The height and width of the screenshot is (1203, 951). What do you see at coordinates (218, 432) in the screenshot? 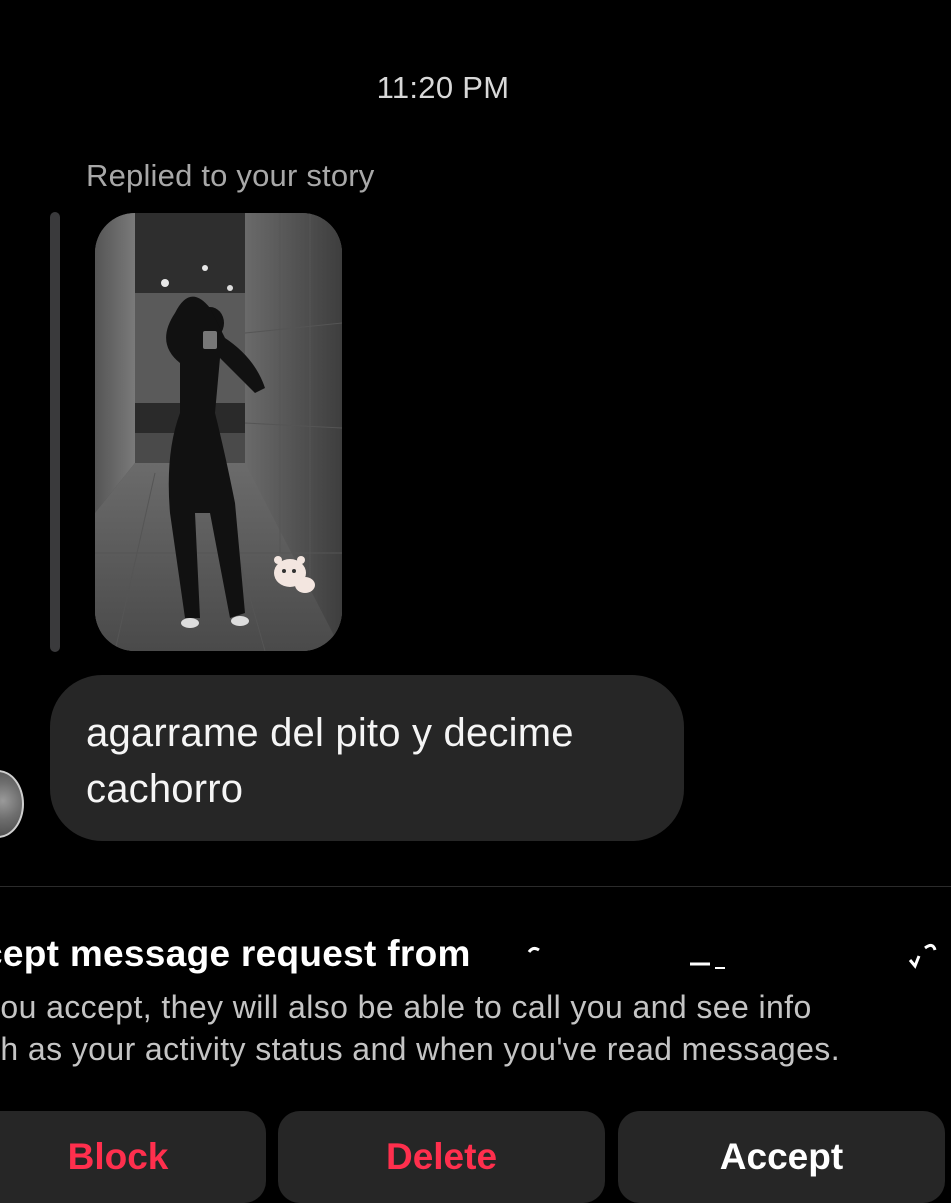
I see `story-thumbnail` at bounding box center [218, 432].